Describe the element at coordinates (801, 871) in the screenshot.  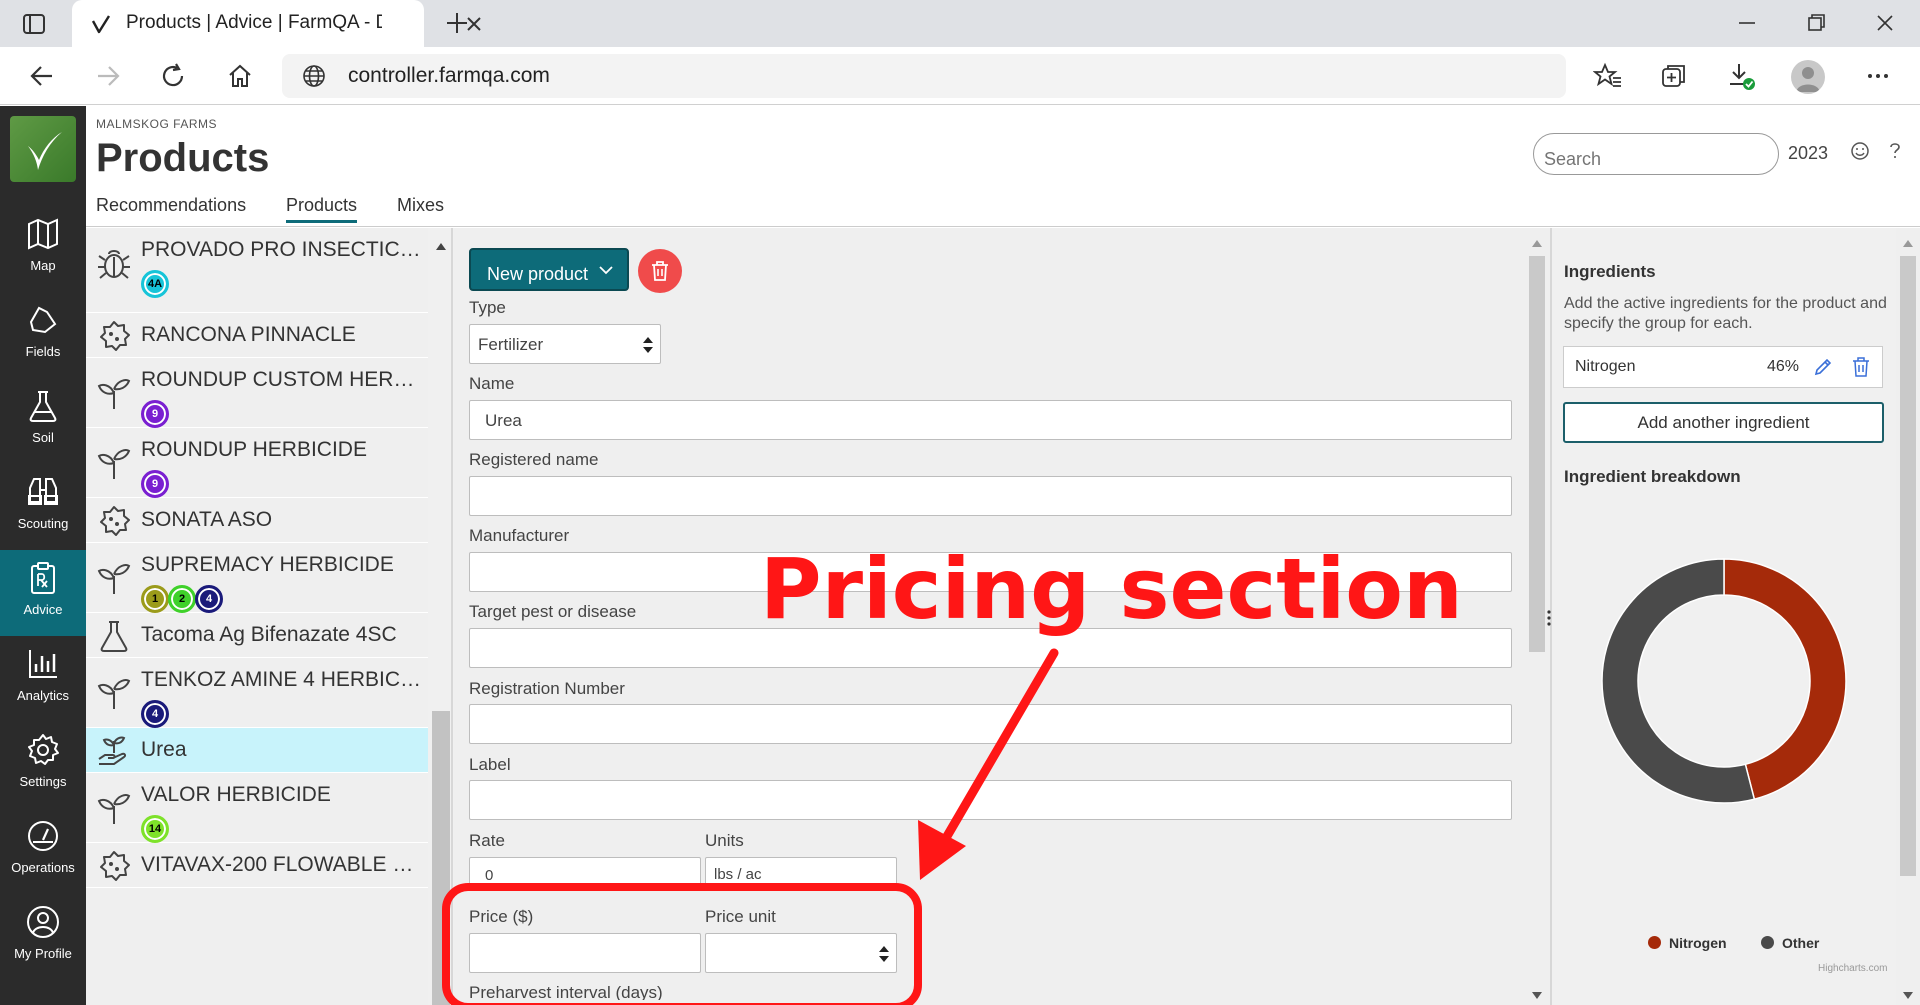
I see `units-select: lbs / ac` at that location.